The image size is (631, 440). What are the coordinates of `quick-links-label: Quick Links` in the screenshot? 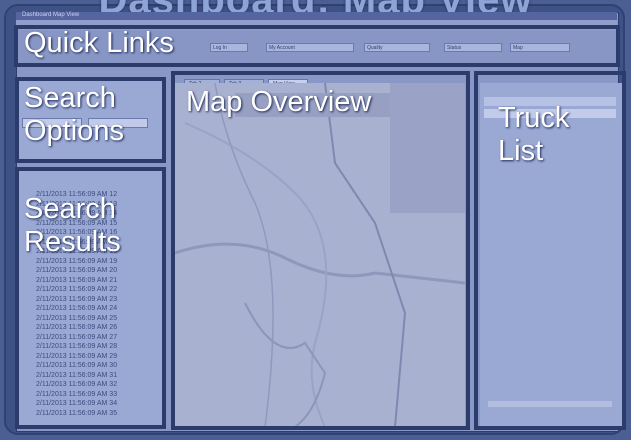 It's located at (99, 43).